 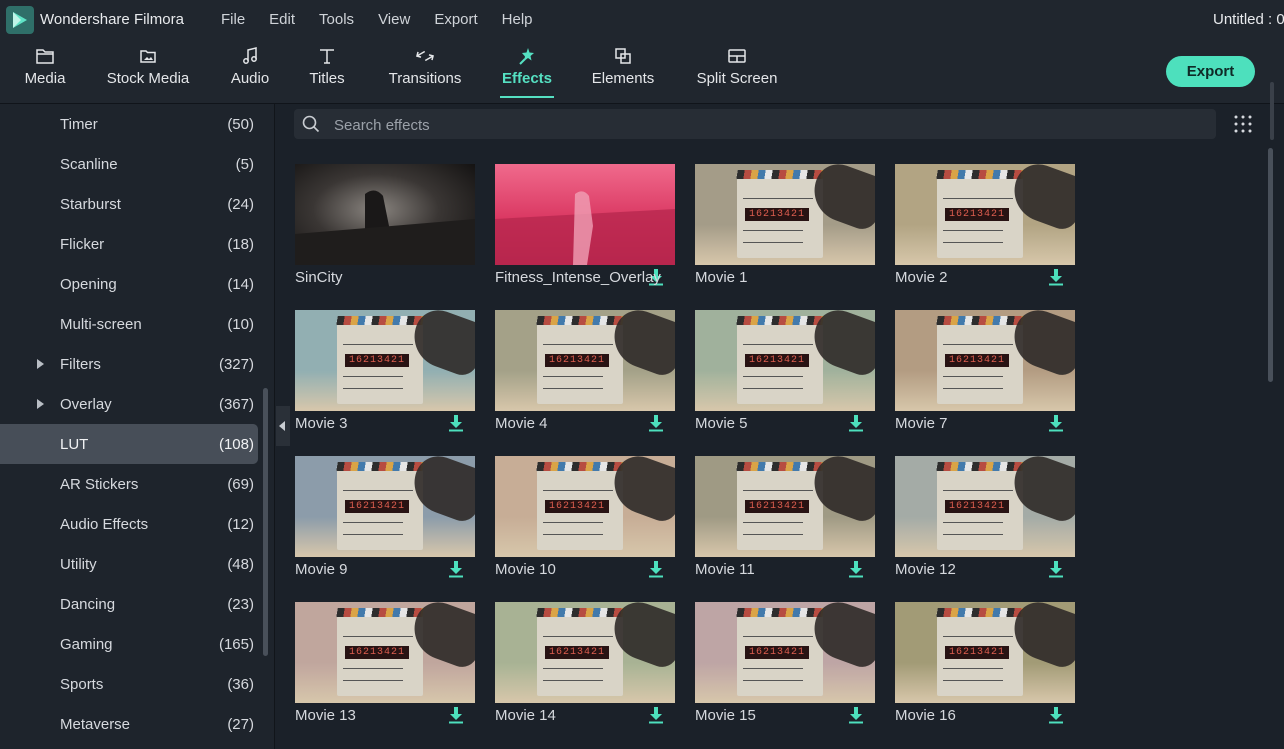 What do you see at coordinates (623, 71) in the screenshot?
I see `tab-elements: Elements` at bounding box center [623, 71].